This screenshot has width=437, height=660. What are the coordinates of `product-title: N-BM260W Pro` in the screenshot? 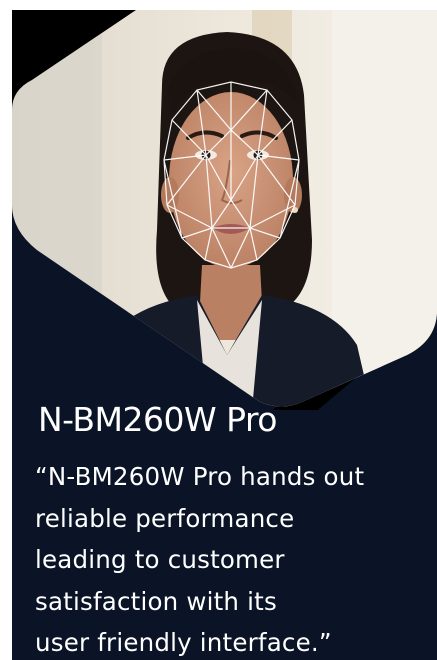 It's located at (158, 419).